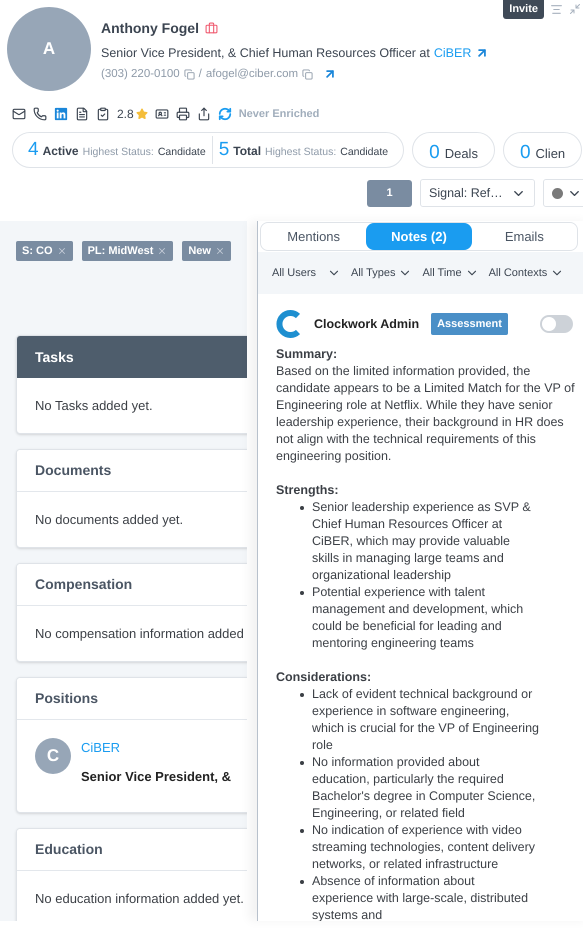  What do you see at coordinates (265, 53) in the screenshot?
I see `job-title: Senior Vice President, & Chief Human Resources Officer at` at bounding box center [265, 53].